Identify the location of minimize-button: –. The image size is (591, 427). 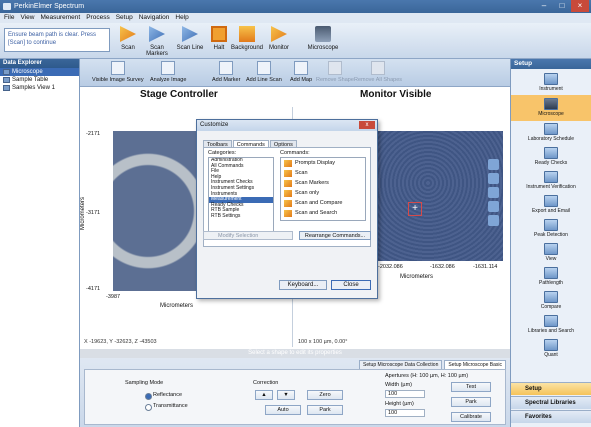
(544, 6).